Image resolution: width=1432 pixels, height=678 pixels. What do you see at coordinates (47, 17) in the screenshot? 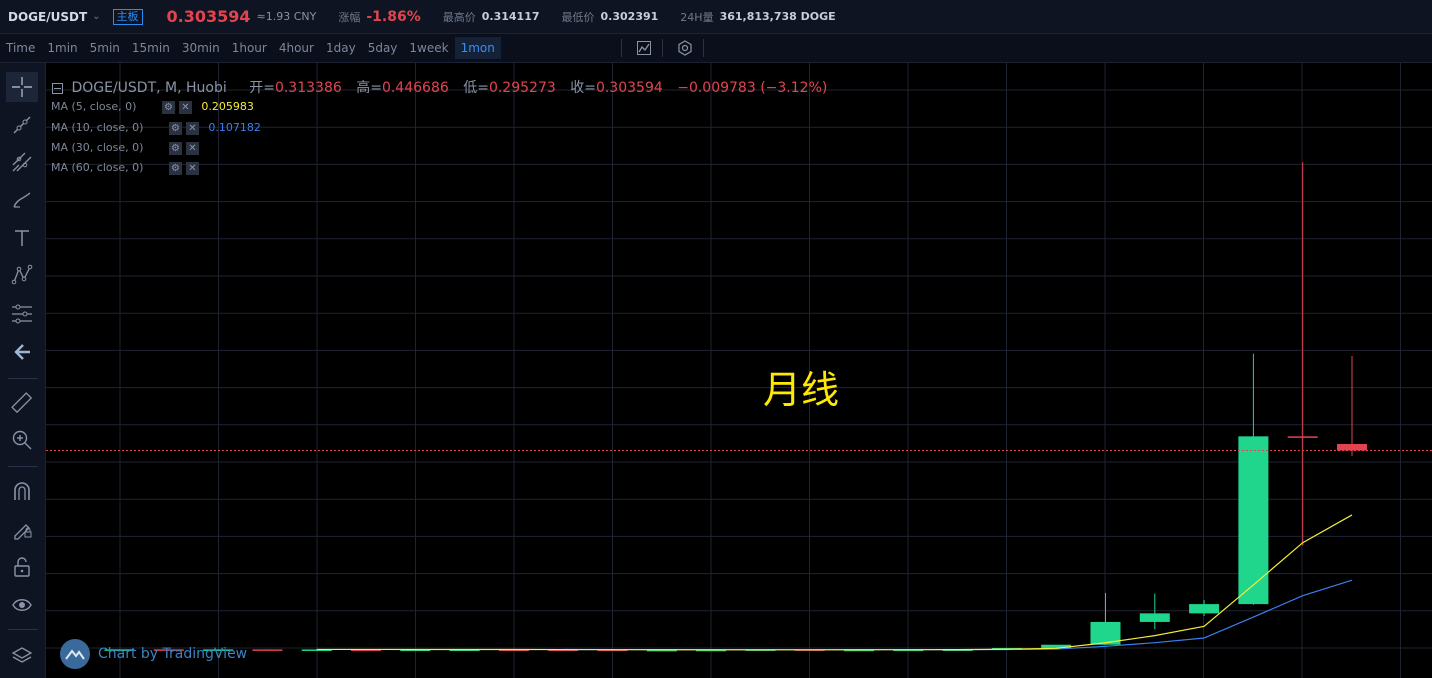
I see `symbol-selector: DOGE/USDT` at bounding box center [47, 17].